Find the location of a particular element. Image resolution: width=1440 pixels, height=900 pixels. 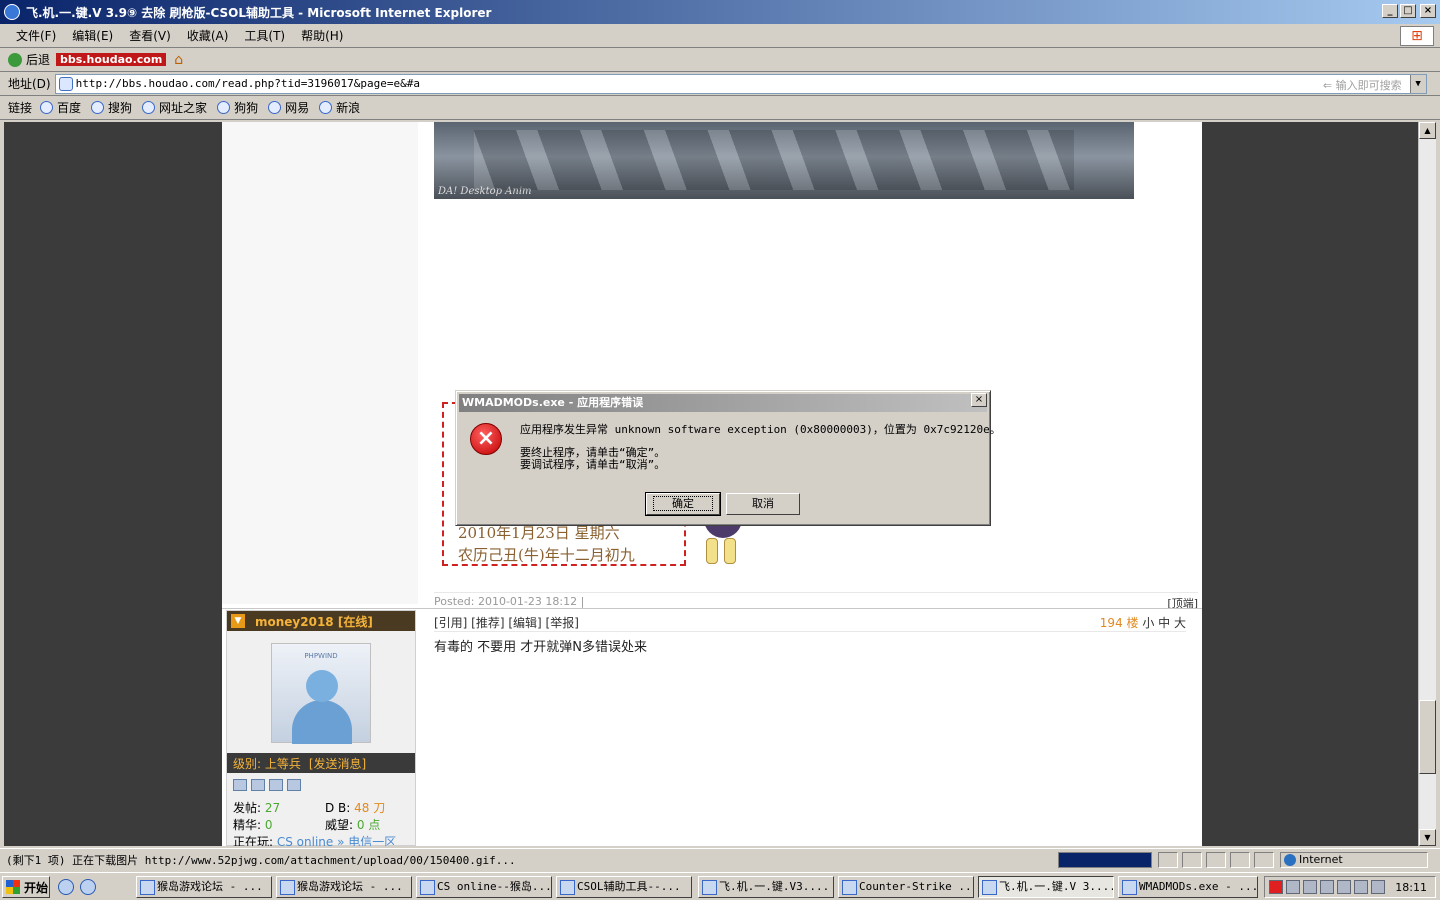

link-gougou: 狗狗 is located at coordinates (237, 107).